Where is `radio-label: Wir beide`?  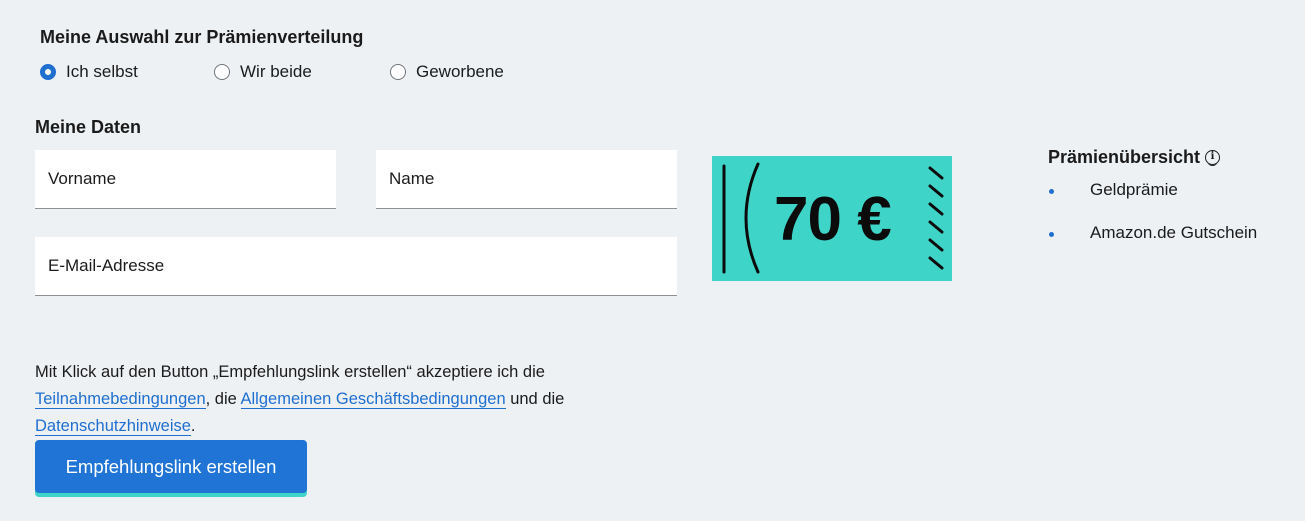
radio-label: Wir beide is located at coordinates (276, 71).